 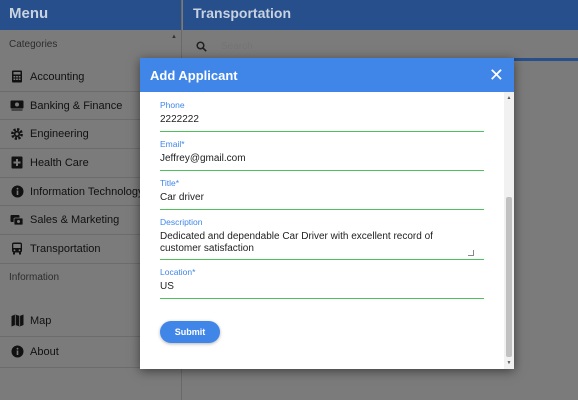 What do you see at coordinates (17, 249) in the screenshot?
I see `bus-icon` at bounding box center [17, 249].